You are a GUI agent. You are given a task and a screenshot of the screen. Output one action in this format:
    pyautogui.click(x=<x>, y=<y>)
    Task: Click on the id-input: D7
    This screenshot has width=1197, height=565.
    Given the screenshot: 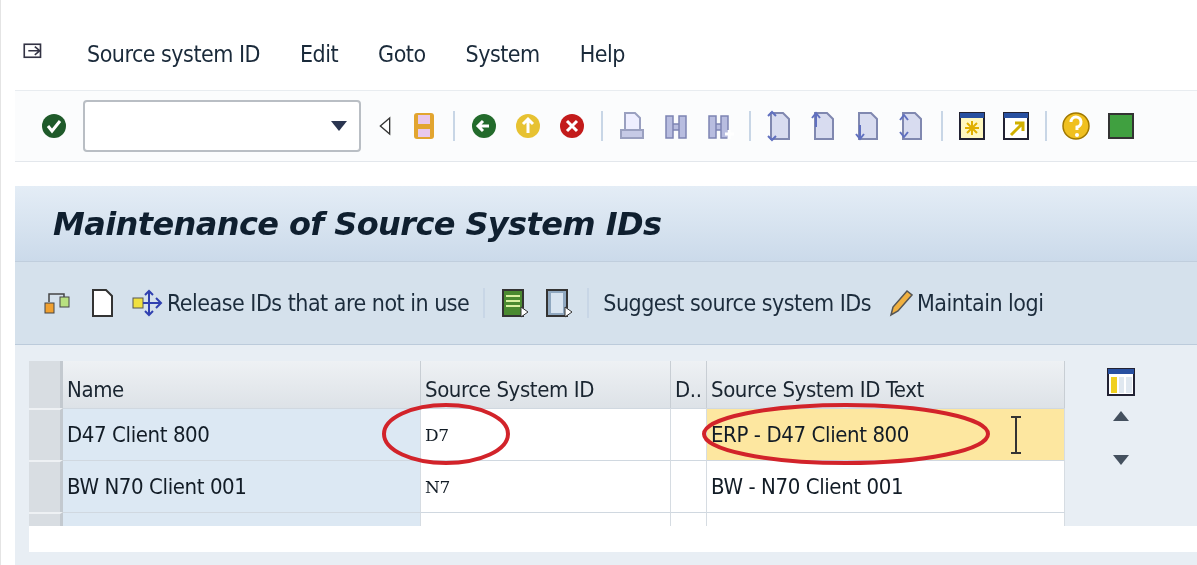 What is the action you would take?
    pyautogui.click(x=546, y=434)
    